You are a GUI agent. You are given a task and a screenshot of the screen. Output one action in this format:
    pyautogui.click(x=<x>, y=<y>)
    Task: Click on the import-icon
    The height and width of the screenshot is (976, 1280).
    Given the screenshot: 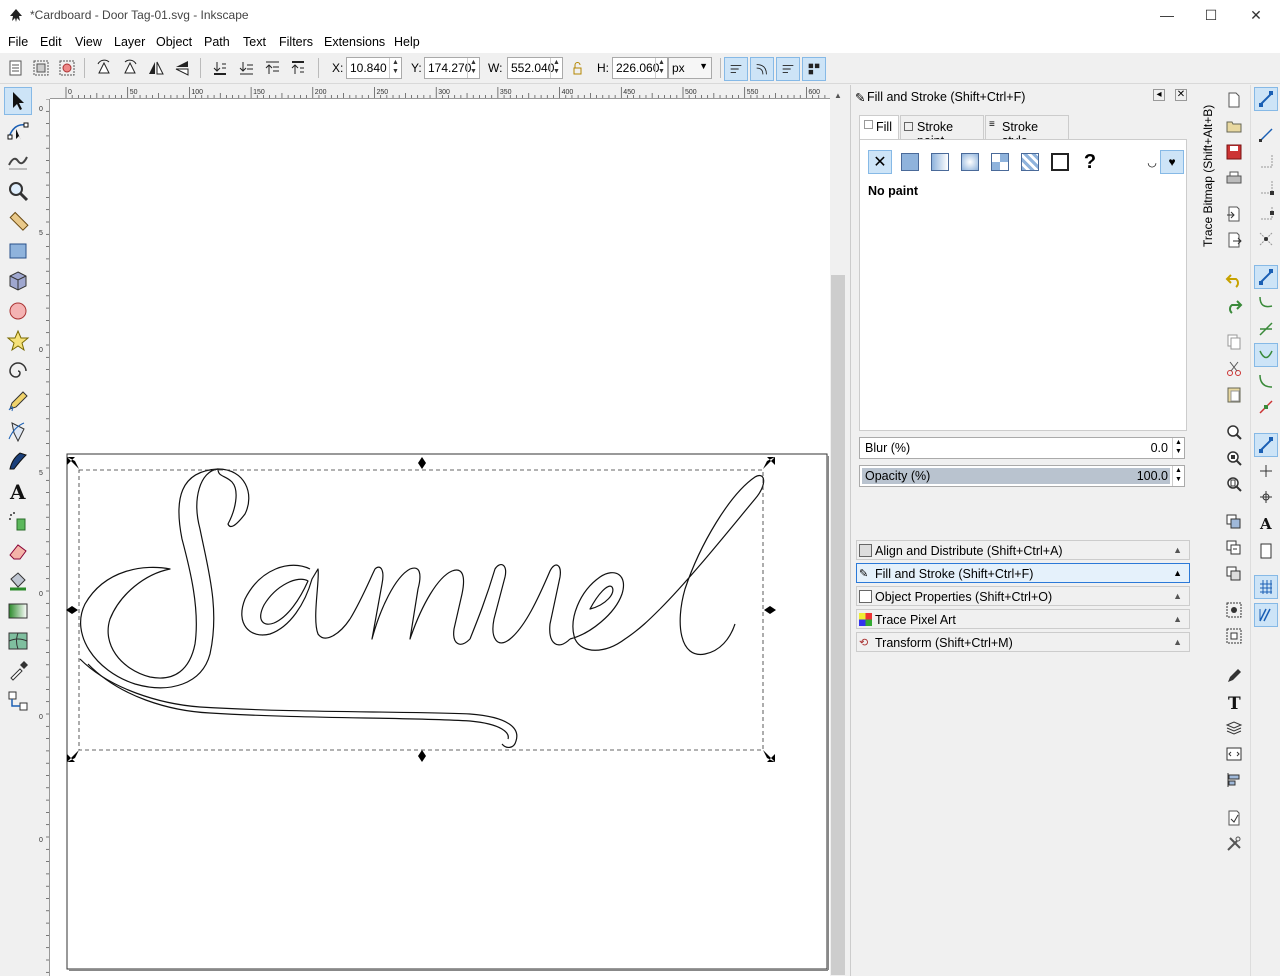 What is the action you would take?
    pyautogui.click(x=1234, y=214)
    